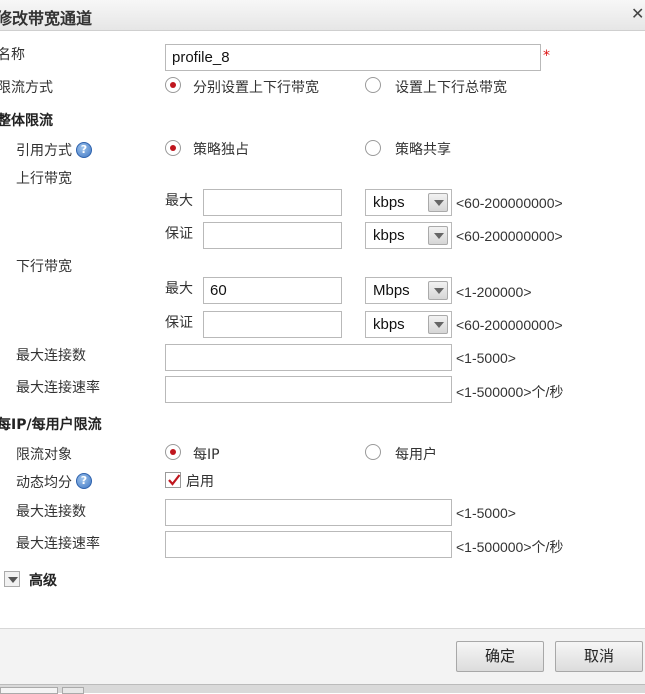 This screenshot has width=645, height=694. Describe the element at coordinates (179, 234) in the screenshot. I see `upstream-guarantee-label: 保证` at that location.